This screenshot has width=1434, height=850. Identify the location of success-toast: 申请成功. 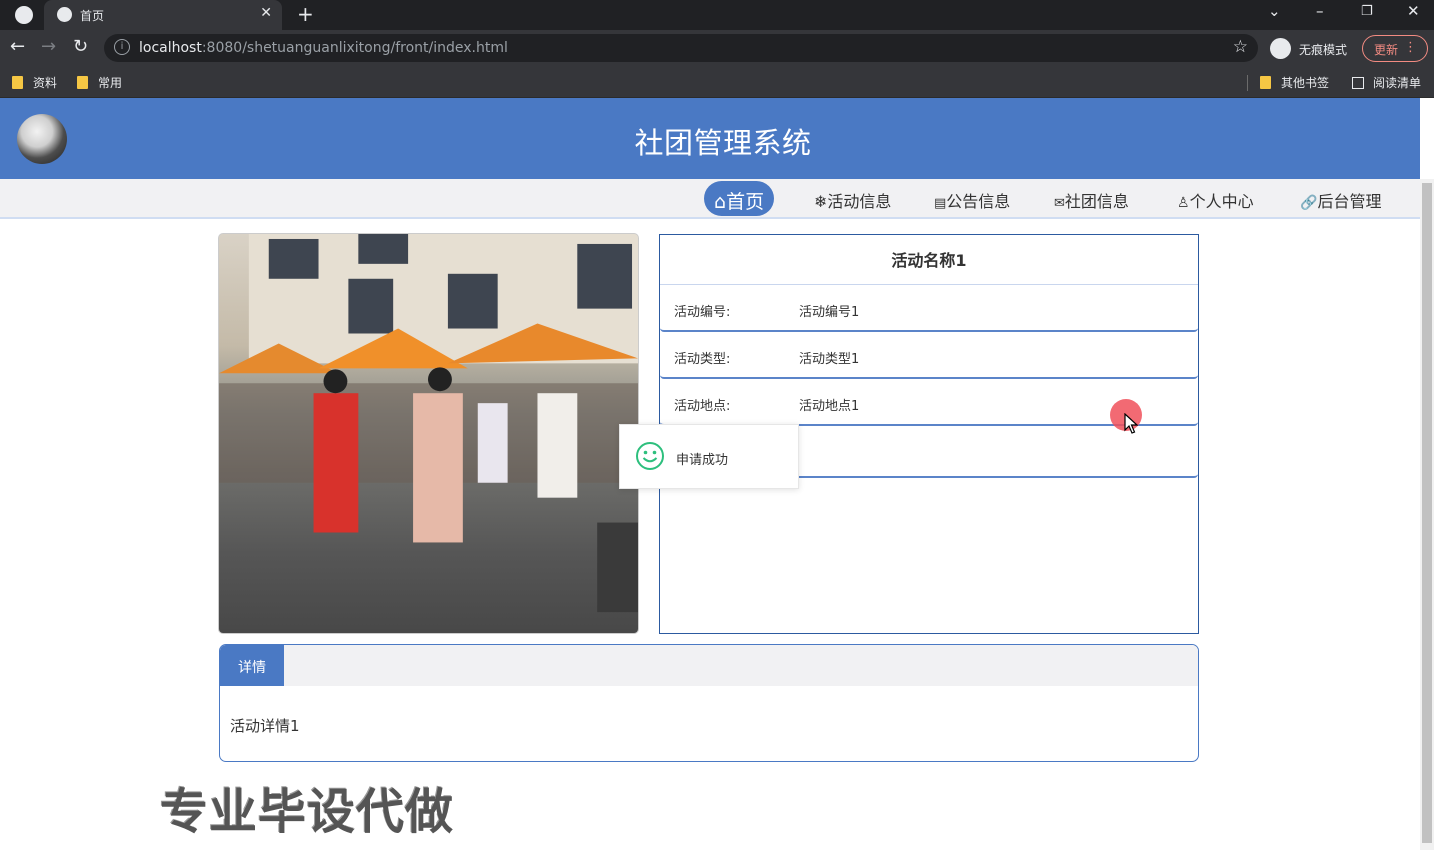
(709, 456).